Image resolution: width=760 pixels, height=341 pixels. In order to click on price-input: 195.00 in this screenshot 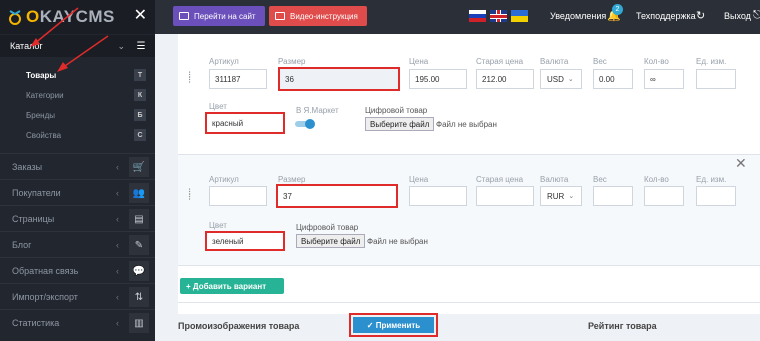, I will do `click(438, 79)`.